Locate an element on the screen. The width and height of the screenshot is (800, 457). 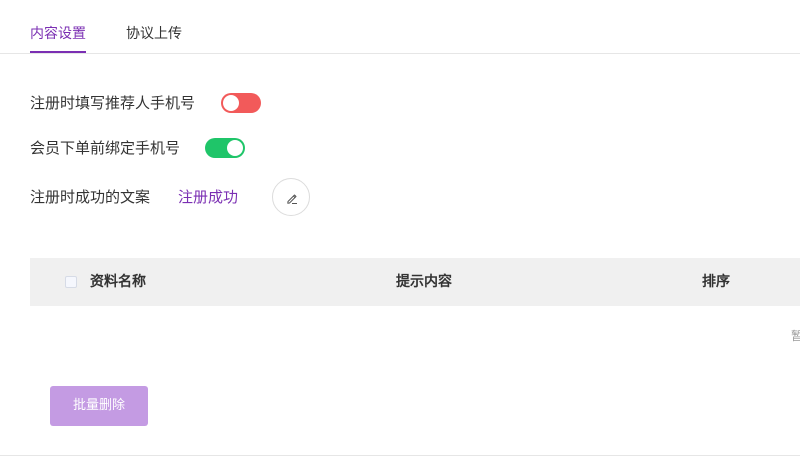
success-copy-value: 注册成功 is located at coordinates (208, 197).